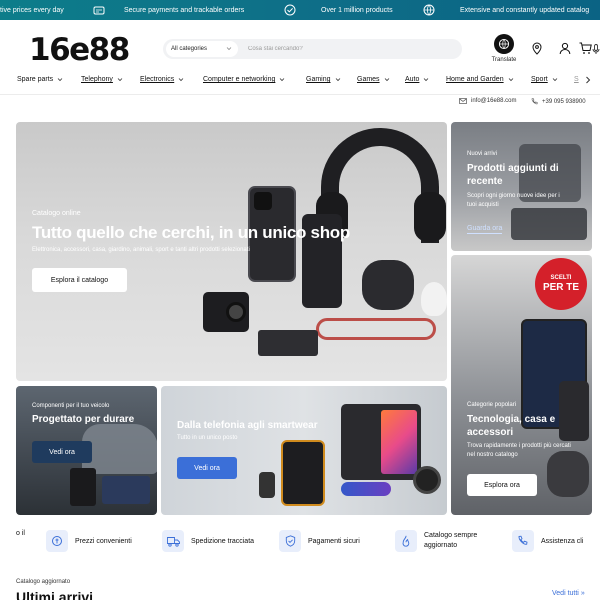 The width and height of the screenshot is (600, 600). What do you see at coordinates (40, 79) in the screenshot?
I see `nav-item-spare-parts: Spare parts` at bounding box center [40, 79].